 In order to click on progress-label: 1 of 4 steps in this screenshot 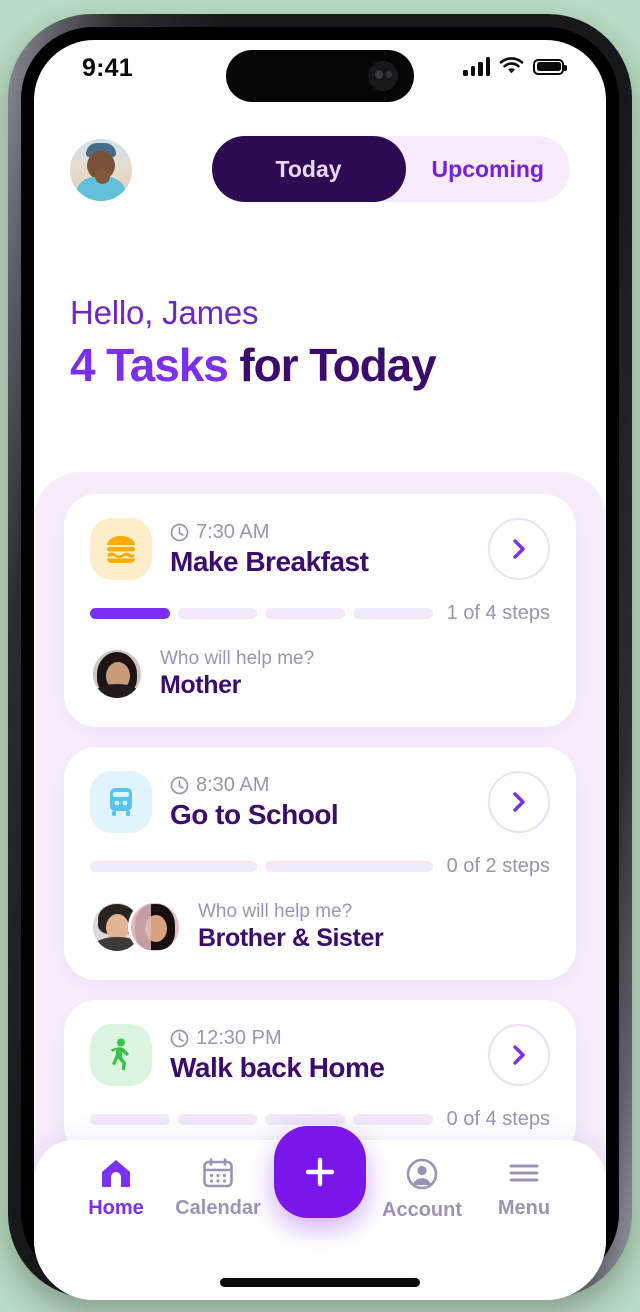, I will do `click(498, 613)`.